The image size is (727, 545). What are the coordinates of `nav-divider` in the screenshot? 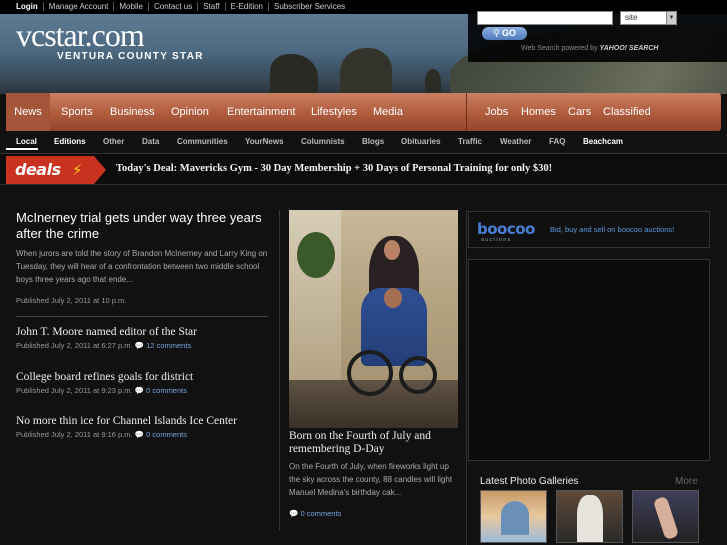 It's located at (466, 112).